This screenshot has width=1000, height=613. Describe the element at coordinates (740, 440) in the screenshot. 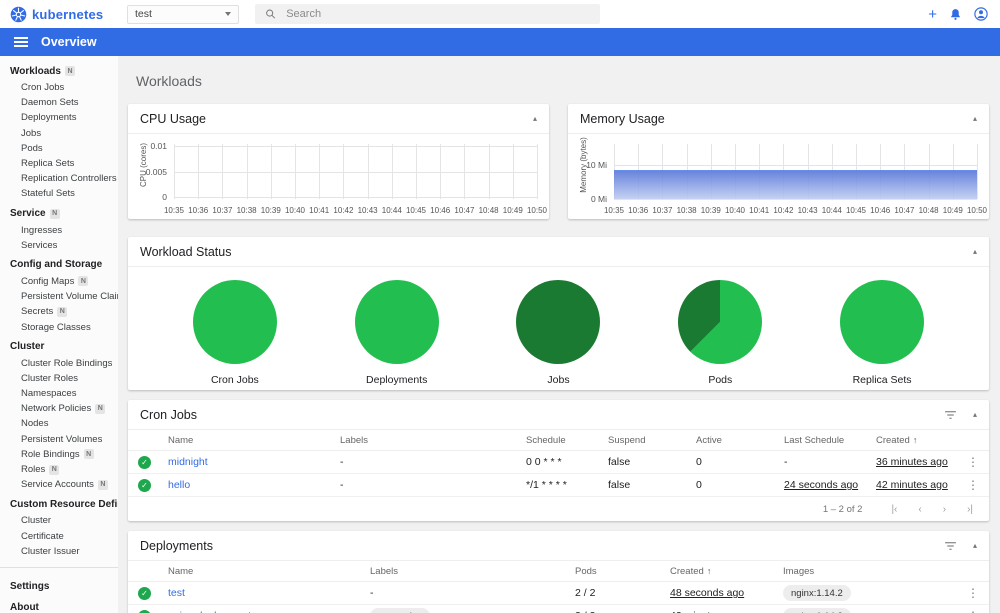

I see `column-header: Active` at that location.